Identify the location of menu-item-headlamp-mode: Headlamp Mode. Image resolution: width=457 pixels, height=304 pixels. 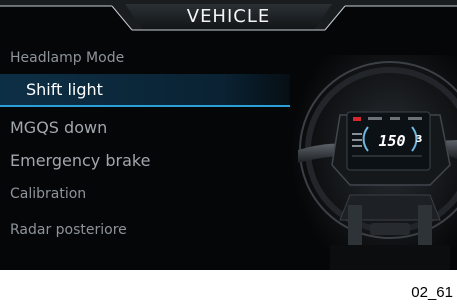
(160, 58).